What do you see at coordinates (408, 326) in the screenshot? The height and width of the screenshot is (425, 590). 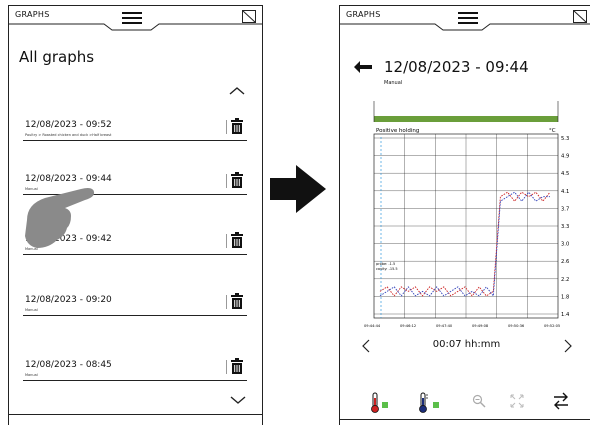 I see `x-tick-label: 09:46:12` at bounding box center [408, 326].